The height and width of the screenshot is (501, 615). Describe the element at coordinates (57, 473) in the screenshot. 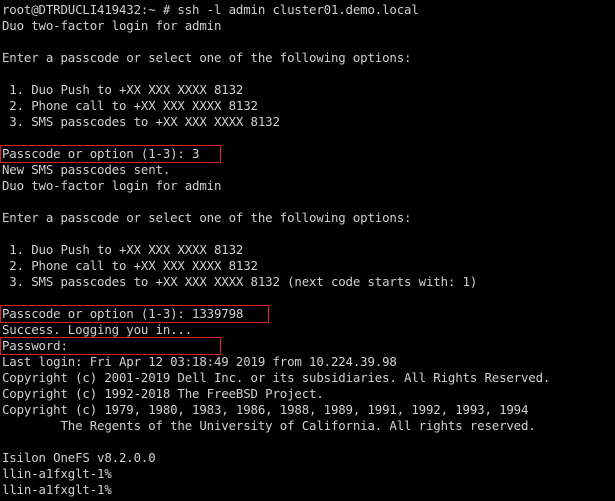

I see `shell-prompt-1: llin-a1fxglt-1%` at that location.